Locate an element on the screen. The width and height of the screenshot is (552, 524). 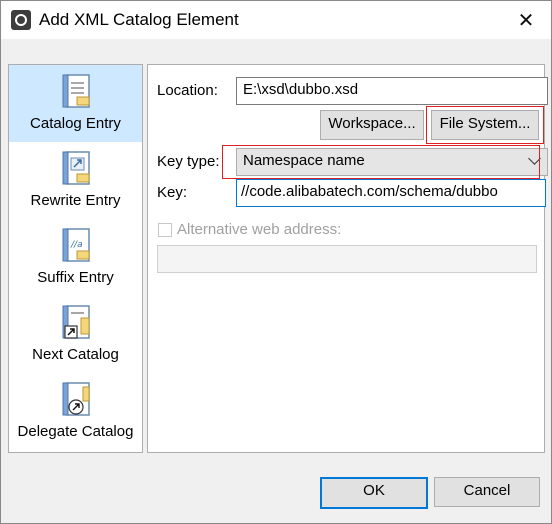
nav-item-delegate-catalog: Delegate Catalog is located at coordinates (75, 411).